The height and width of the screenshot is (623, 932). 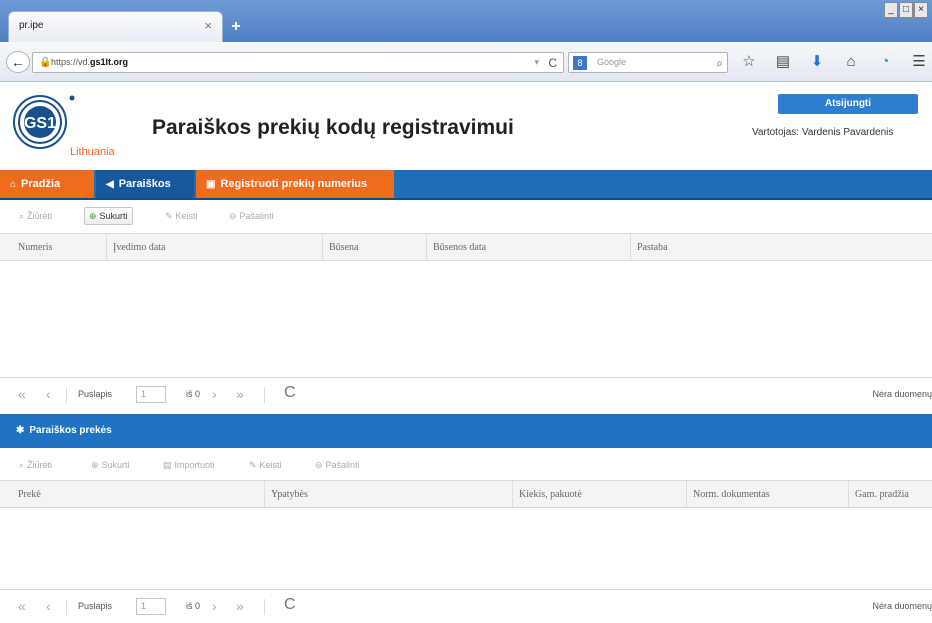 What do you see at coordinates (817, 62) in the screenshot?
I see `download-icon: ⬇` at bounding box center [817, 62].